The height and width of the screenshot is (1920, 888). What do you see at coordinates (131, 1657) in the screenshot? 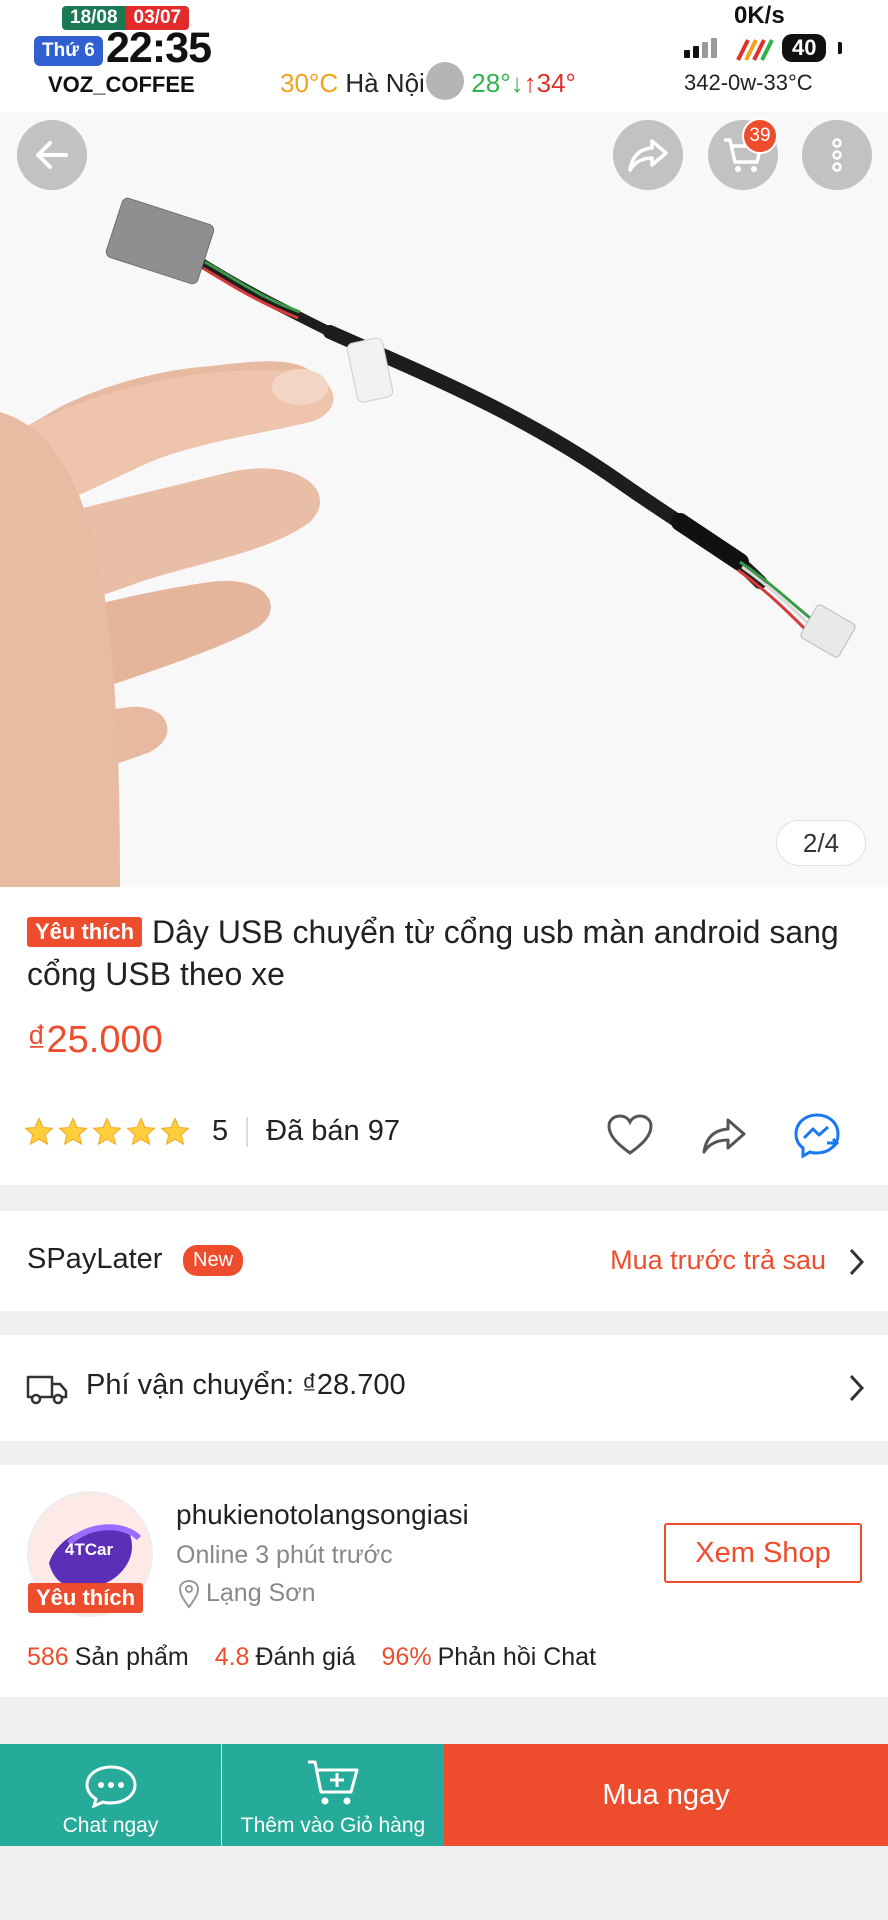
I see `product-count-label: Sản phẩm` at bounding box center [131, 1657].